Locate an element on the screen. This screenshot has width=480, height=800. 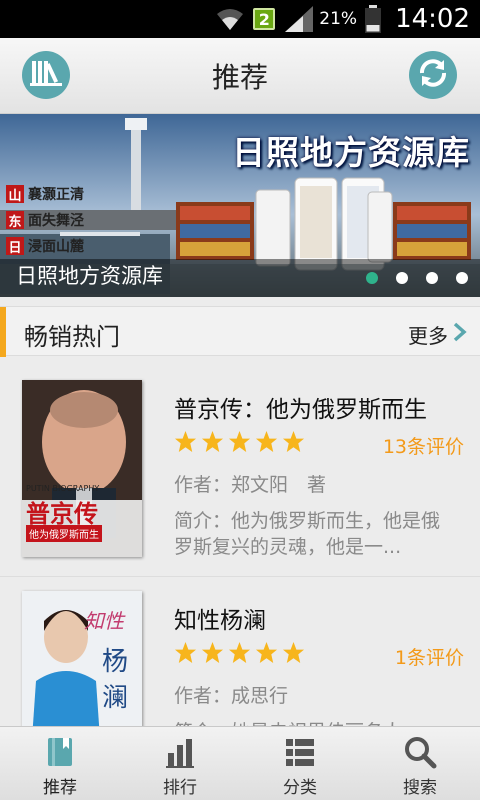
refresh-button is located at coordinates (433, 75).